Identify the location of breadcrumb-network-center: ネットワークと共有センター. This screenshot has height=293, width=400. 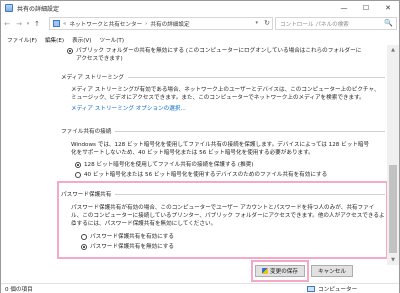
(105, 24).